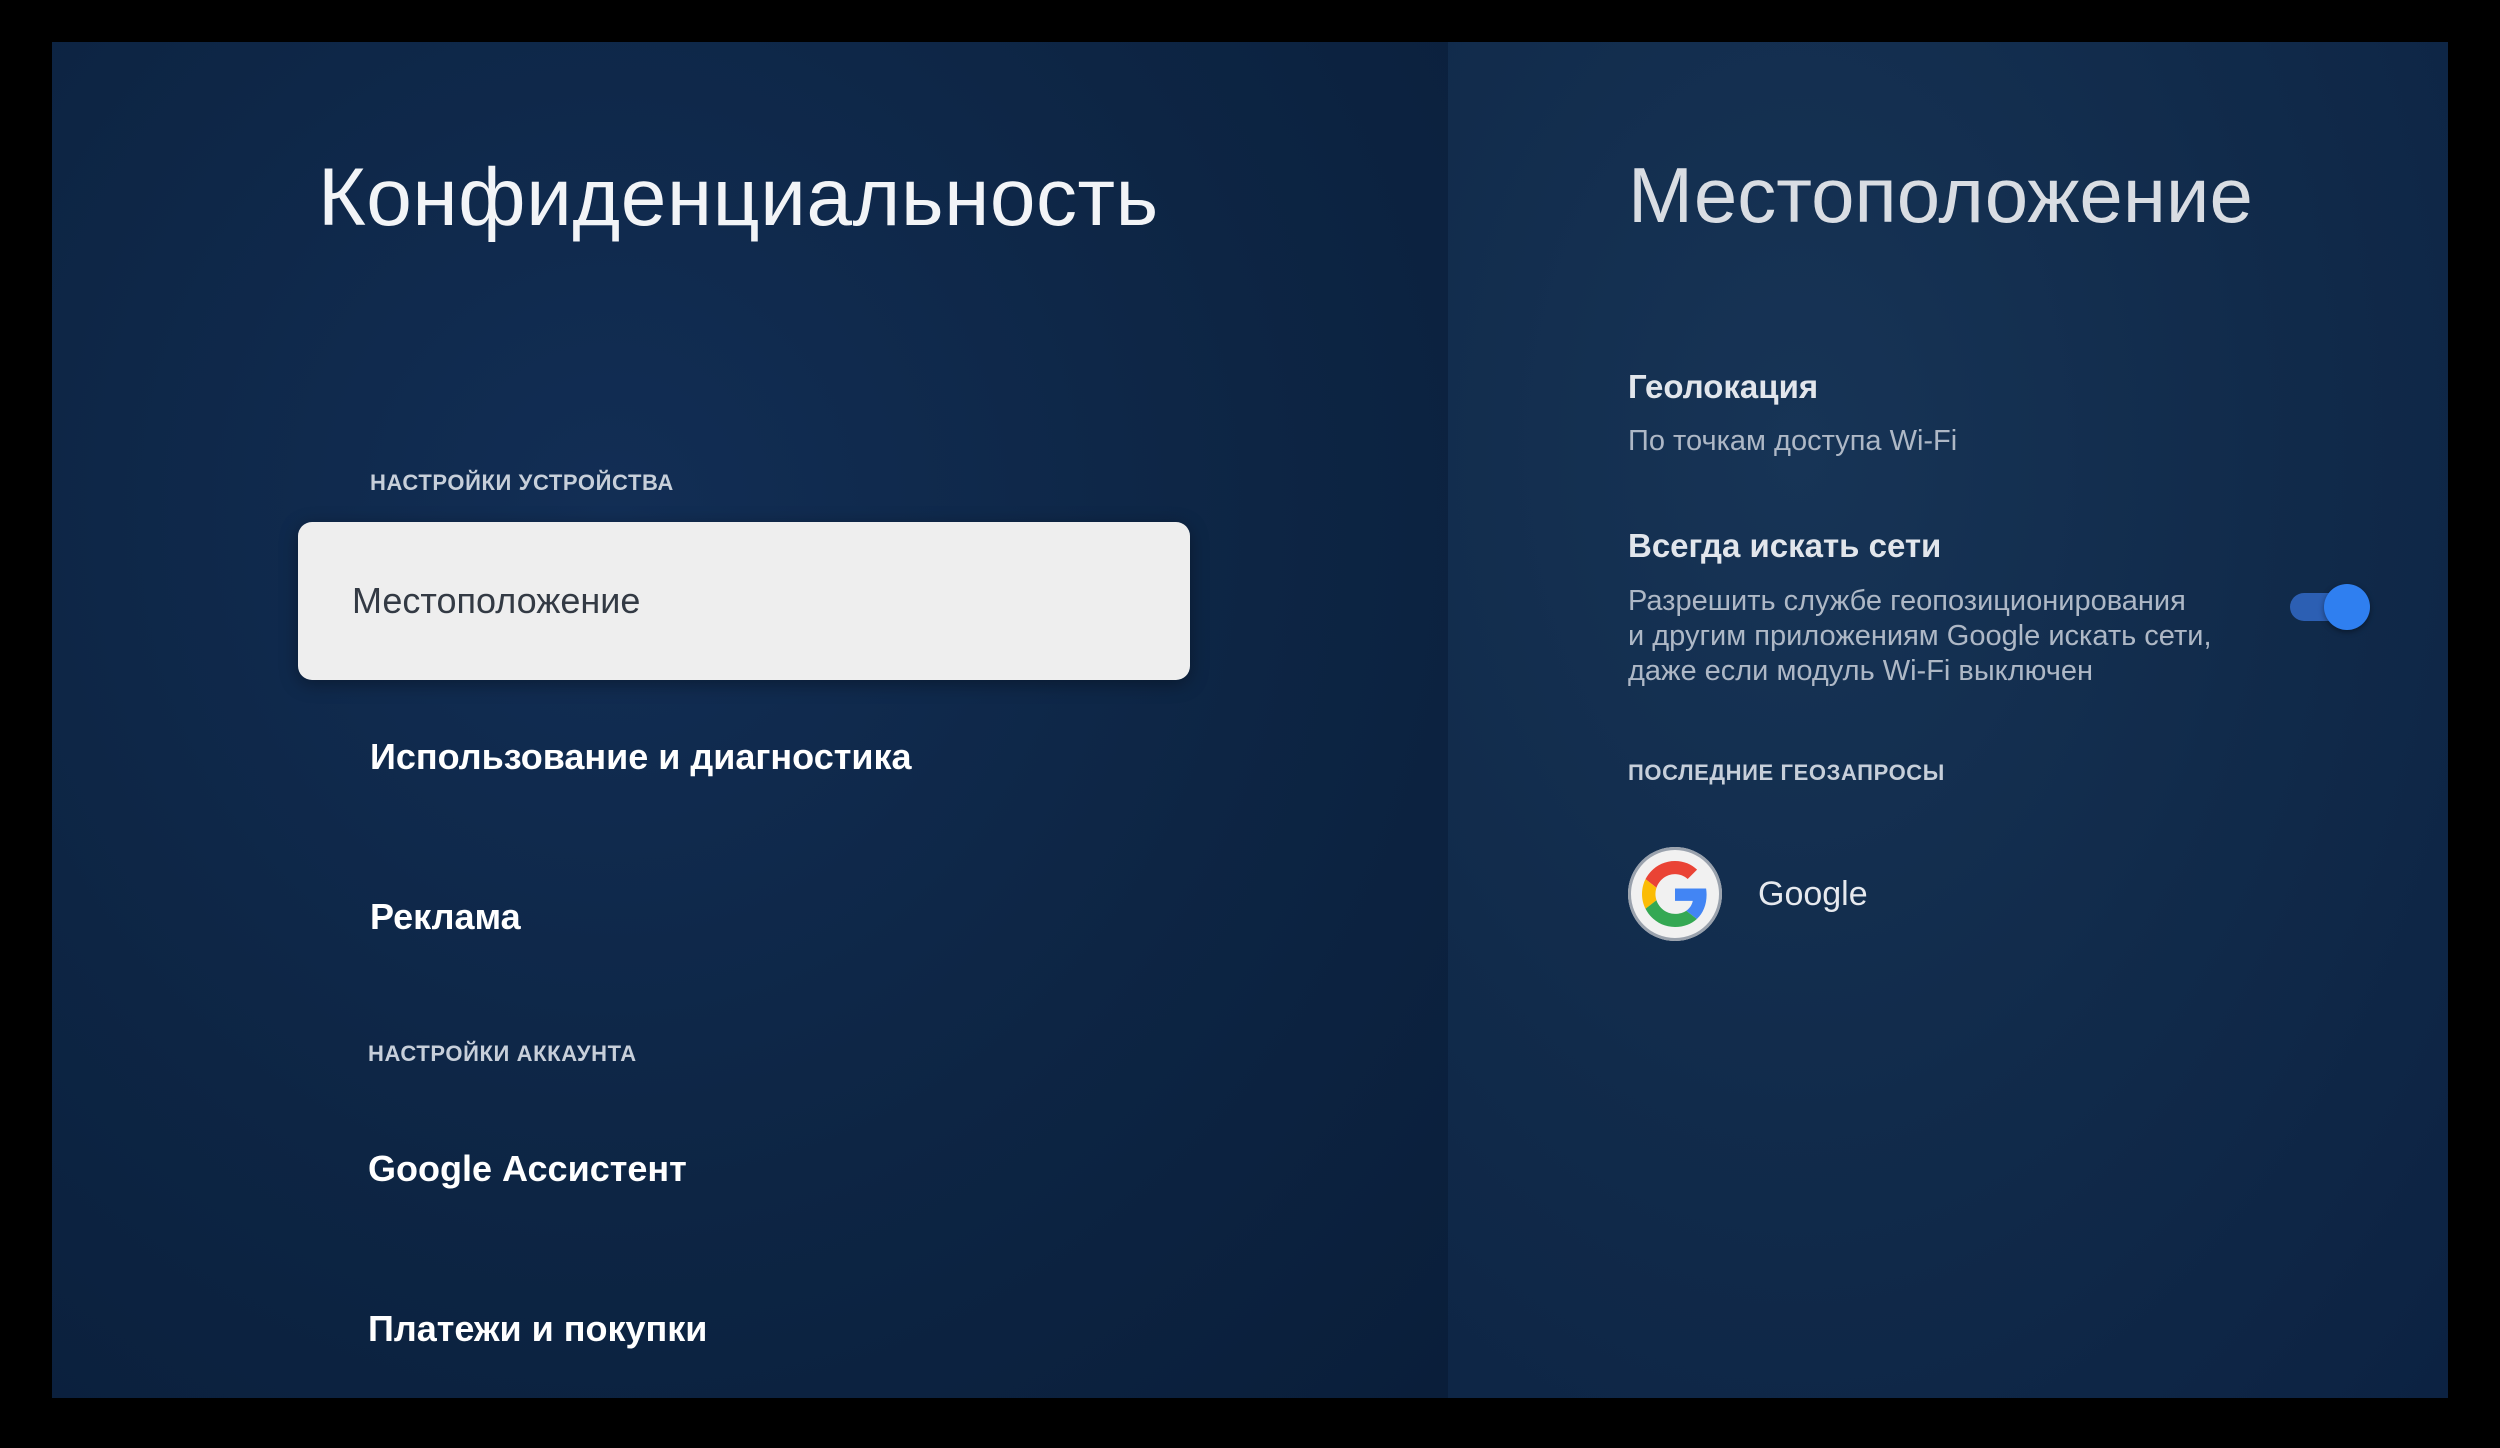 This screenshot has height=1448, width=2500. What do you see at coordinates (742, 1169) in the screenshot?
I see `menu-item-google-assistant: Google Ассистент` at bounding box center [742, 1169].